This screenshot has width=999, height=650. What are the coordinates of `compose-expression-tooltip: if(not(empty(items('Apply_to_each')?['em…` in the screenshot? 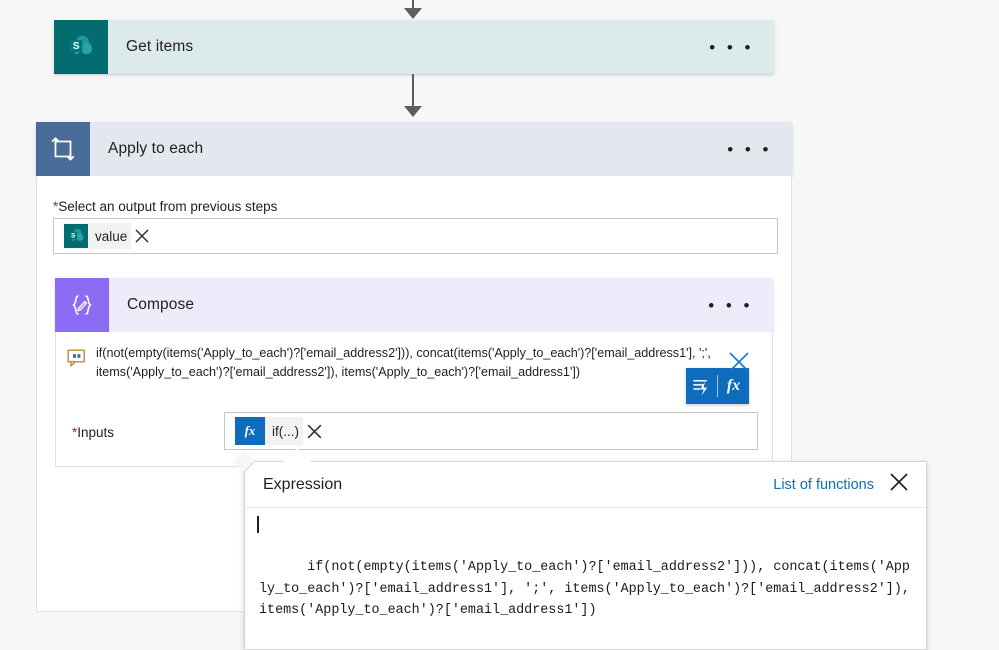 It's located at (405, 362).